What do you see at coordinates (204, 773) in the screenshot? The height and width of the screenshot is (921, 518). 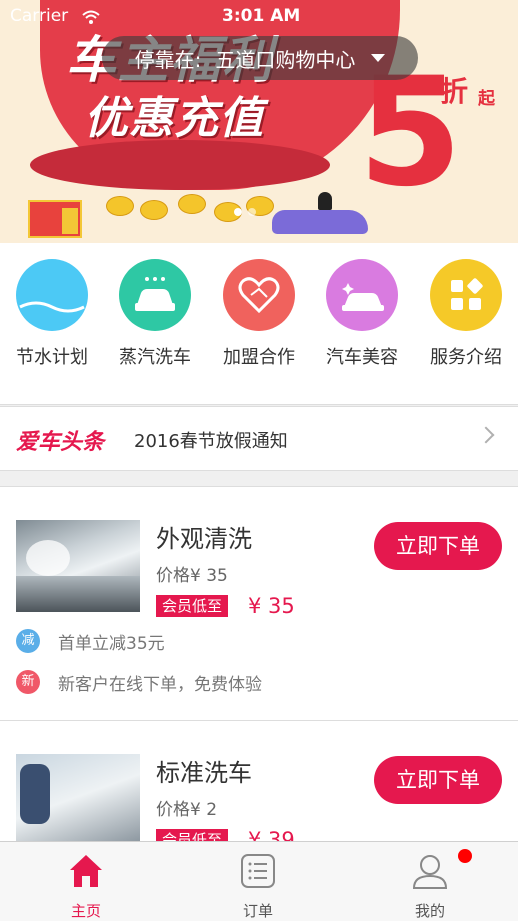 I see `product-name: 标准洗车` at bounding box center [204, 773].